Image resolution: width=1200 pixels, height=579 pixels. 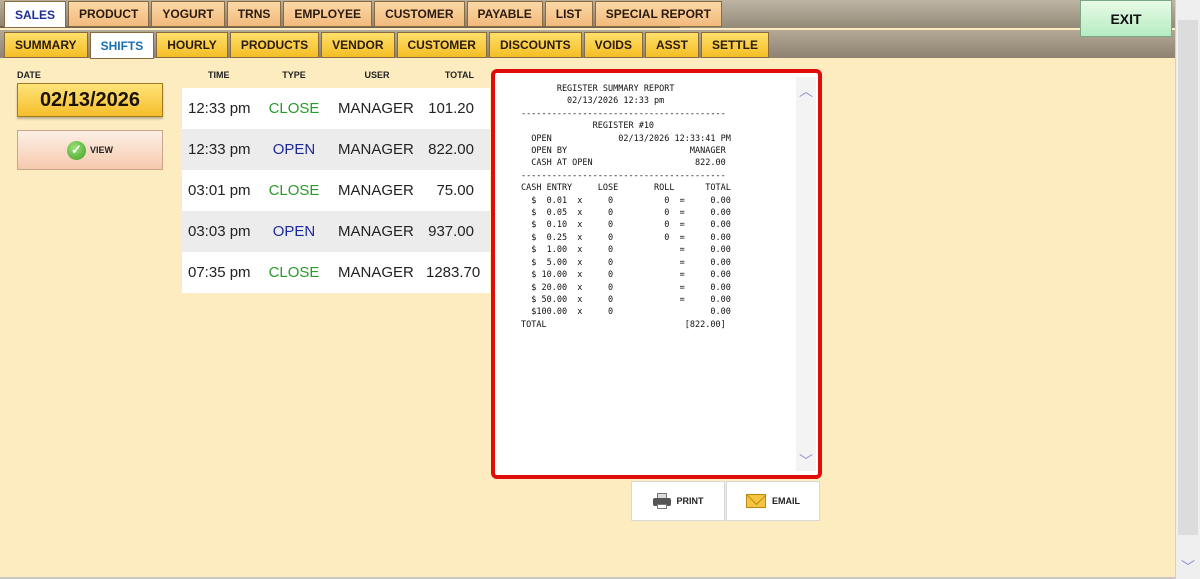 What do you see at coordinates (76, 150) in the screenshot?
I see `check-icon: ✓` at bounding box center [76, 150].